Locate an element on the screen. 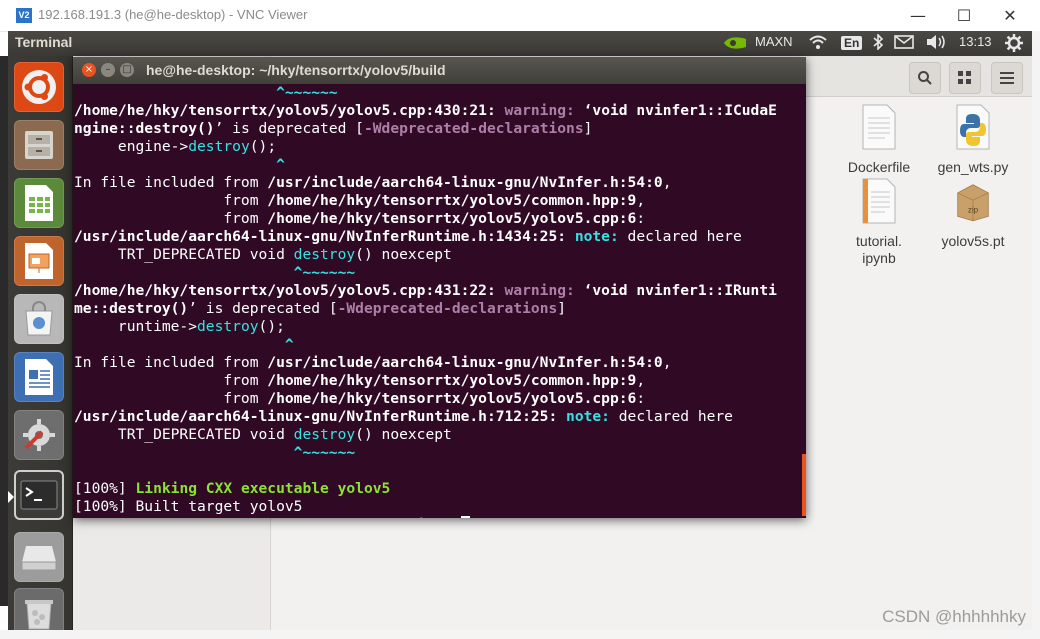 The height and width of the screenshot is (639, 1040). keyboard-layout-indicator: En is located at coordinates (852, 42).